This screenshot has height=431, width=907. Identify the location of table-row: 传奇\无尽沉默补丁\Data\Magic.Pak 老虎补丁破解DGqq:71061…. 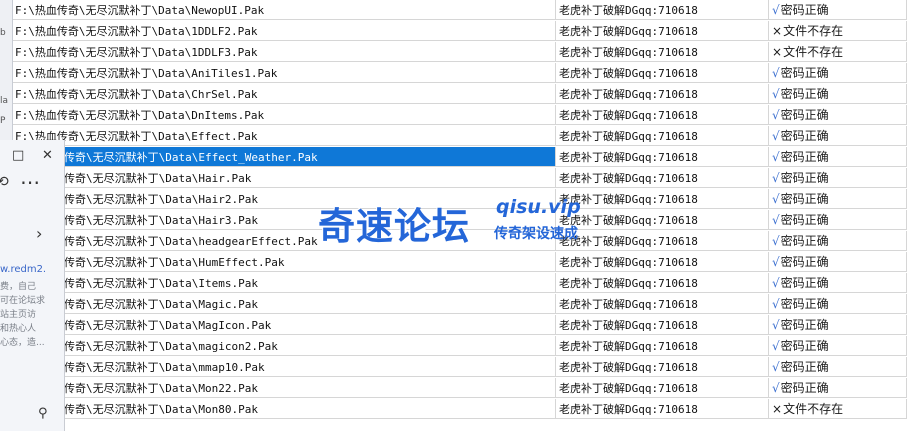
(459, 304).